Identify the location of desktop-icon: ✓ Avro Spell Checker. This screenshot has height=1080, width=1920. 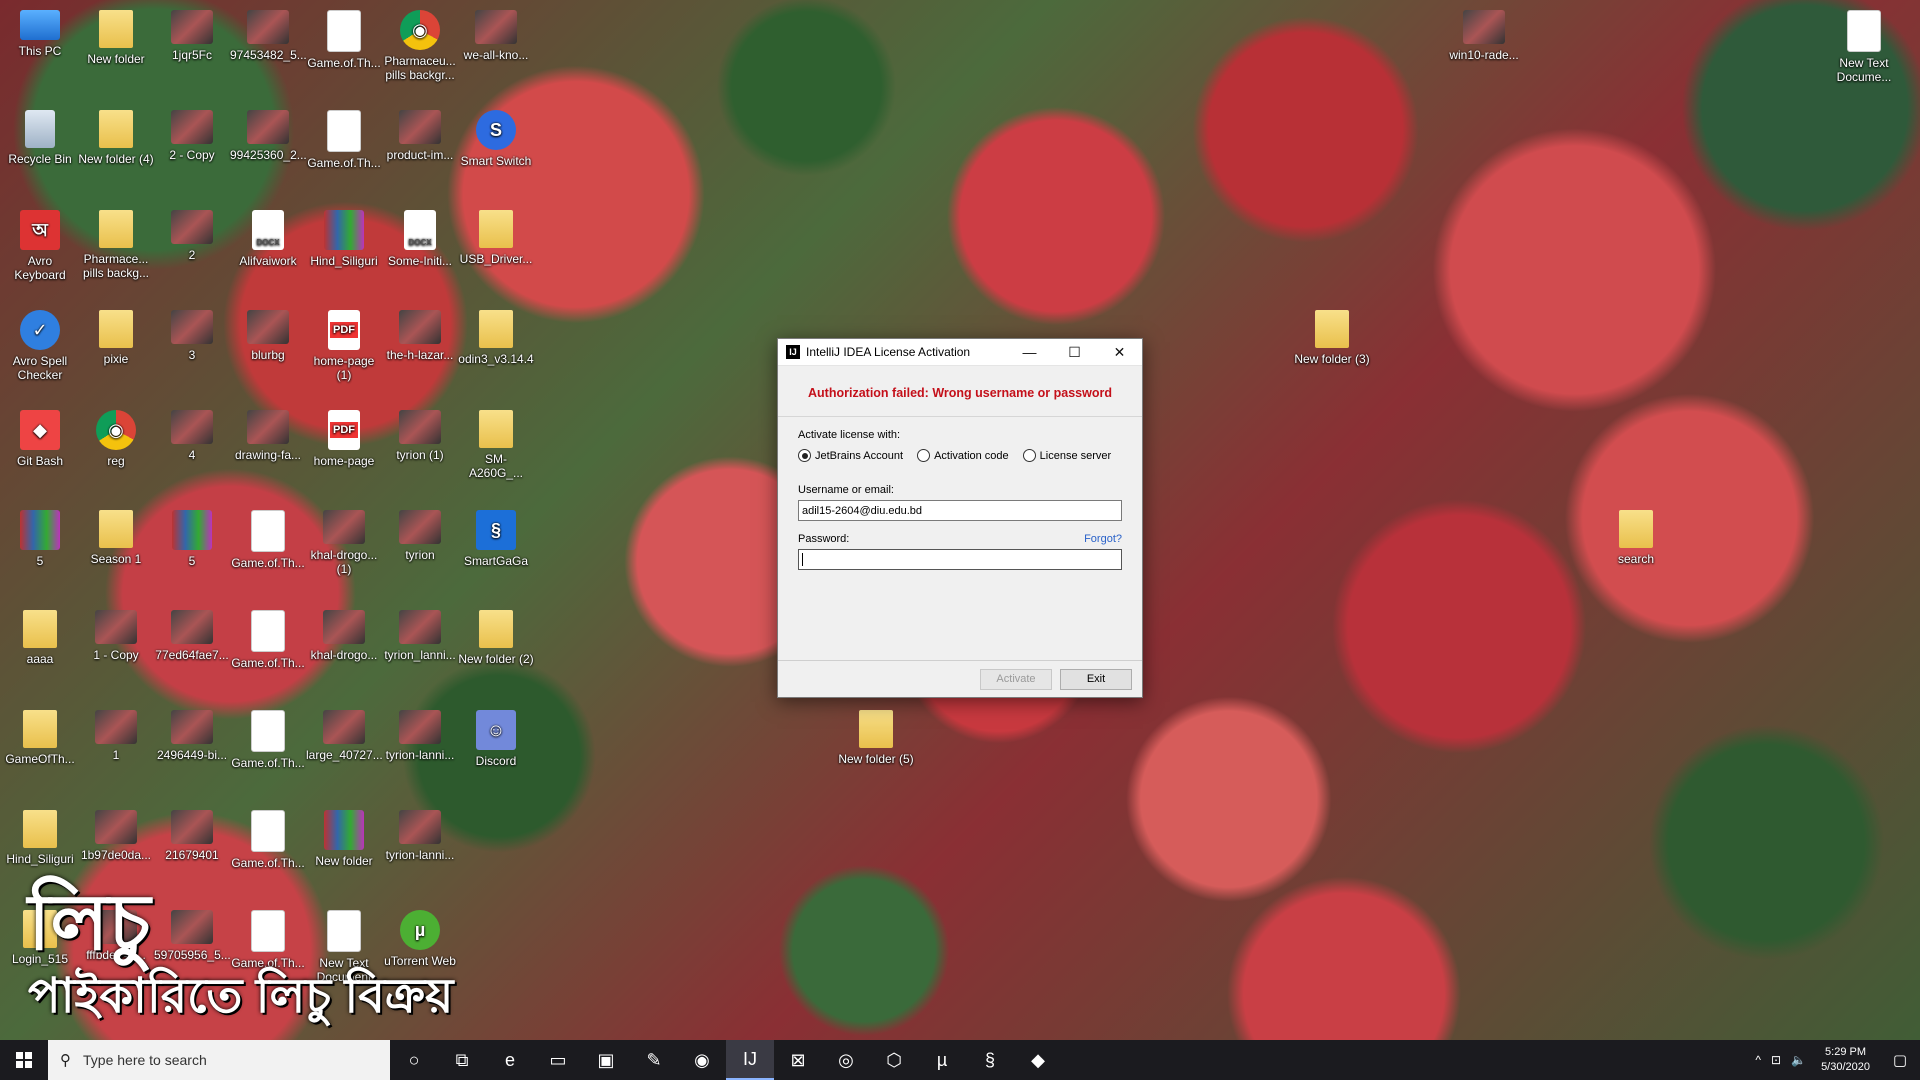
(40, 350).